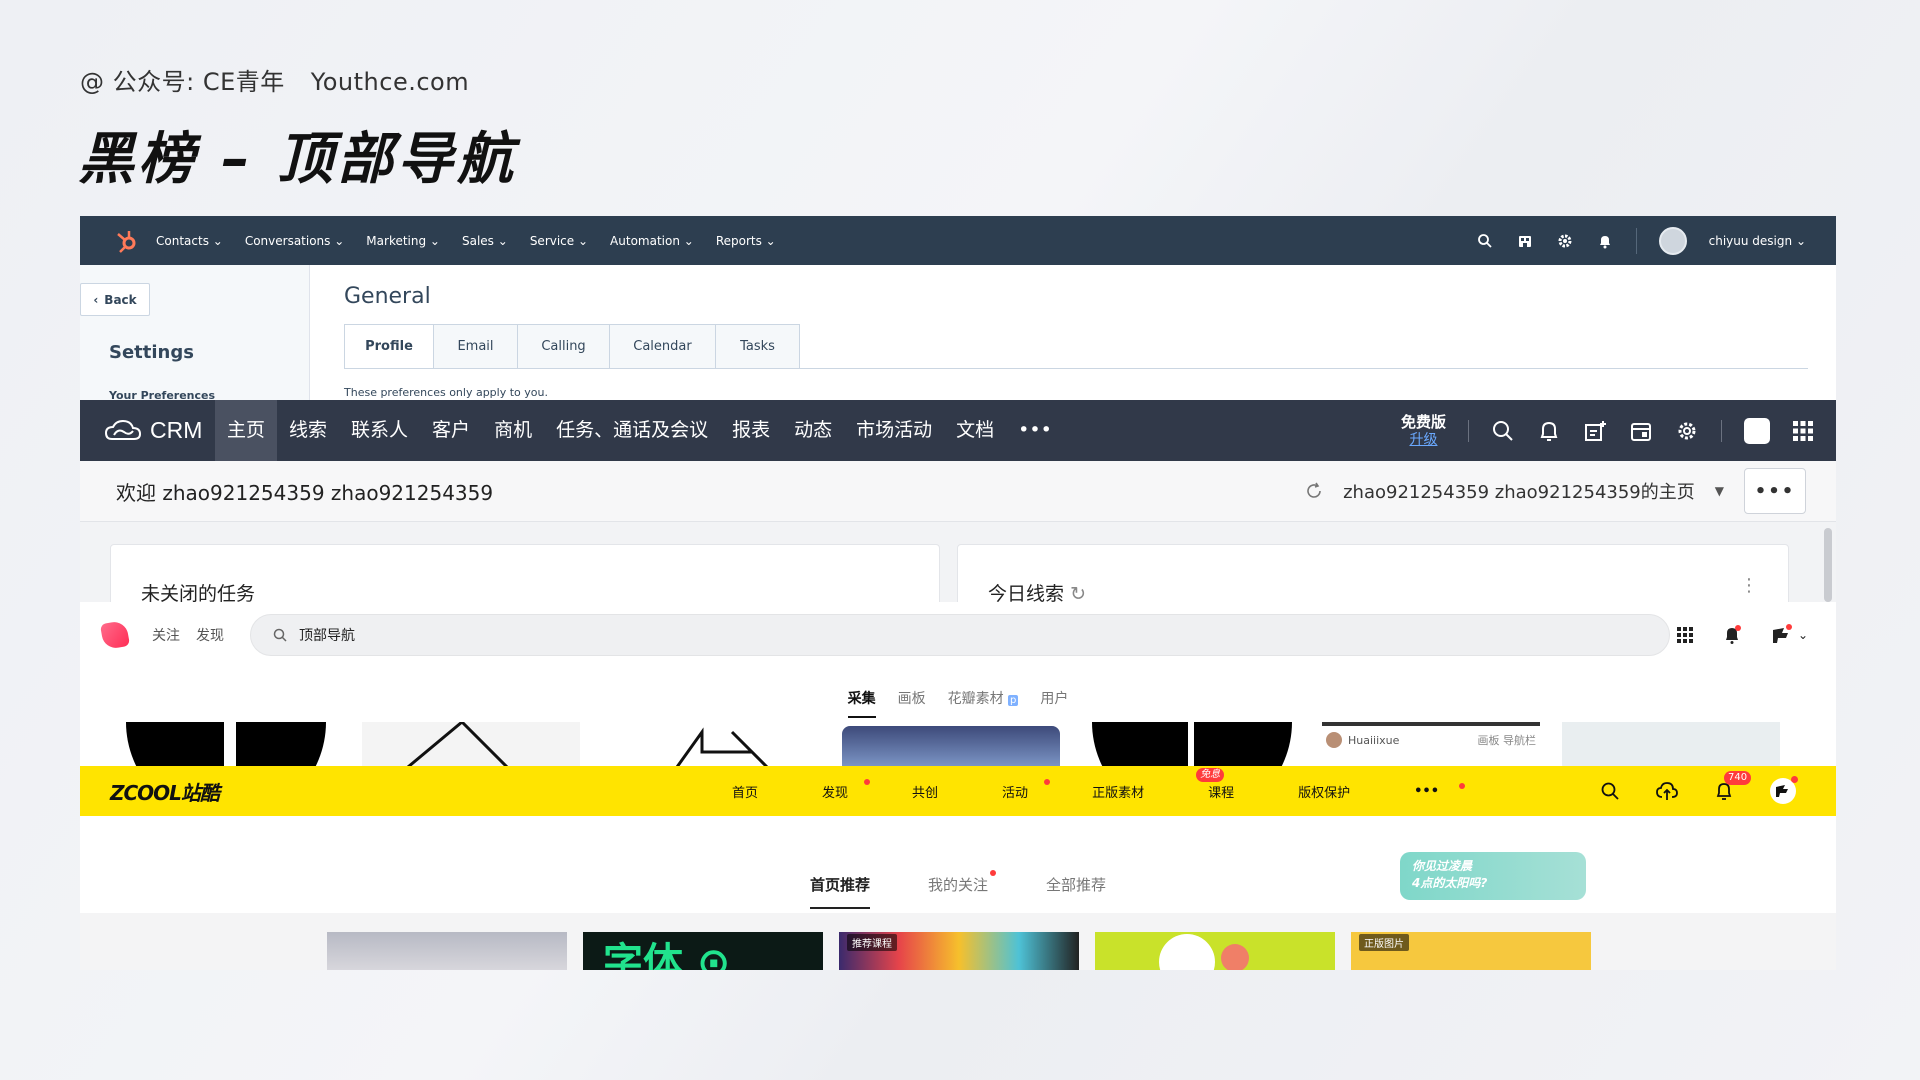 Image resolution: width=1920 pixels, height=1080 pixels. Describe the element at coordinates (652, 241) in the screenshot. I see `nav-automation: Automation ⌄` at that location.